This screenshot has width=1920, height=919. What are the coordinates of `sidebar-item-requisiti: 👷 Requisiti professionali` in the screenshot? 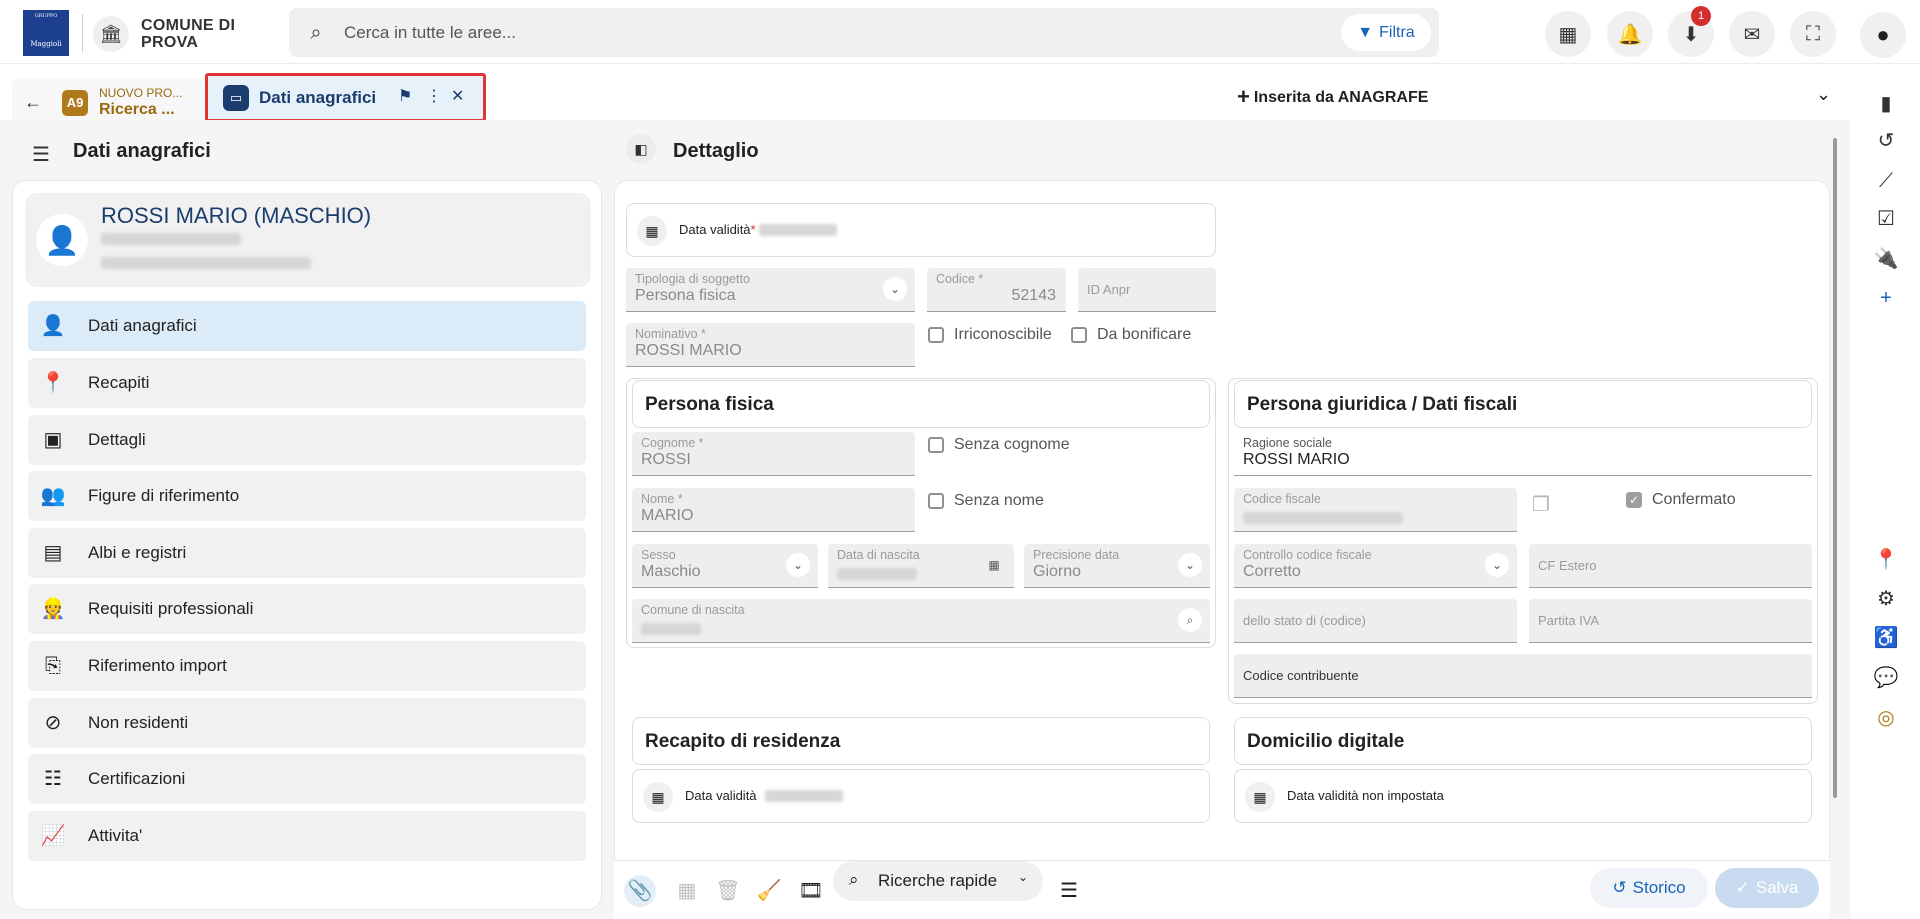 It's located at (307, 609).